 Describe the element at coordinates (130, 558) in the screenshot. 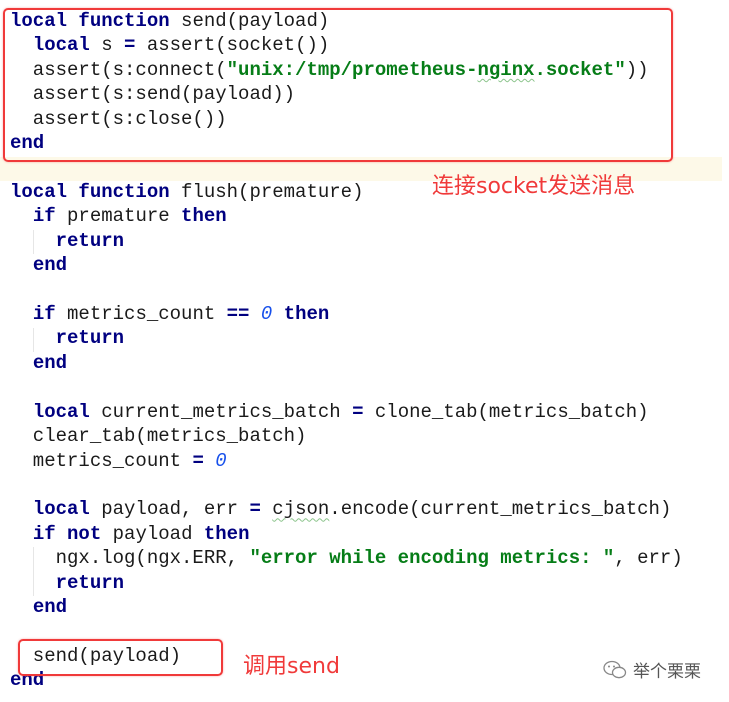

I see `code-token: ngx.log(ngx.ERR,` at that location.